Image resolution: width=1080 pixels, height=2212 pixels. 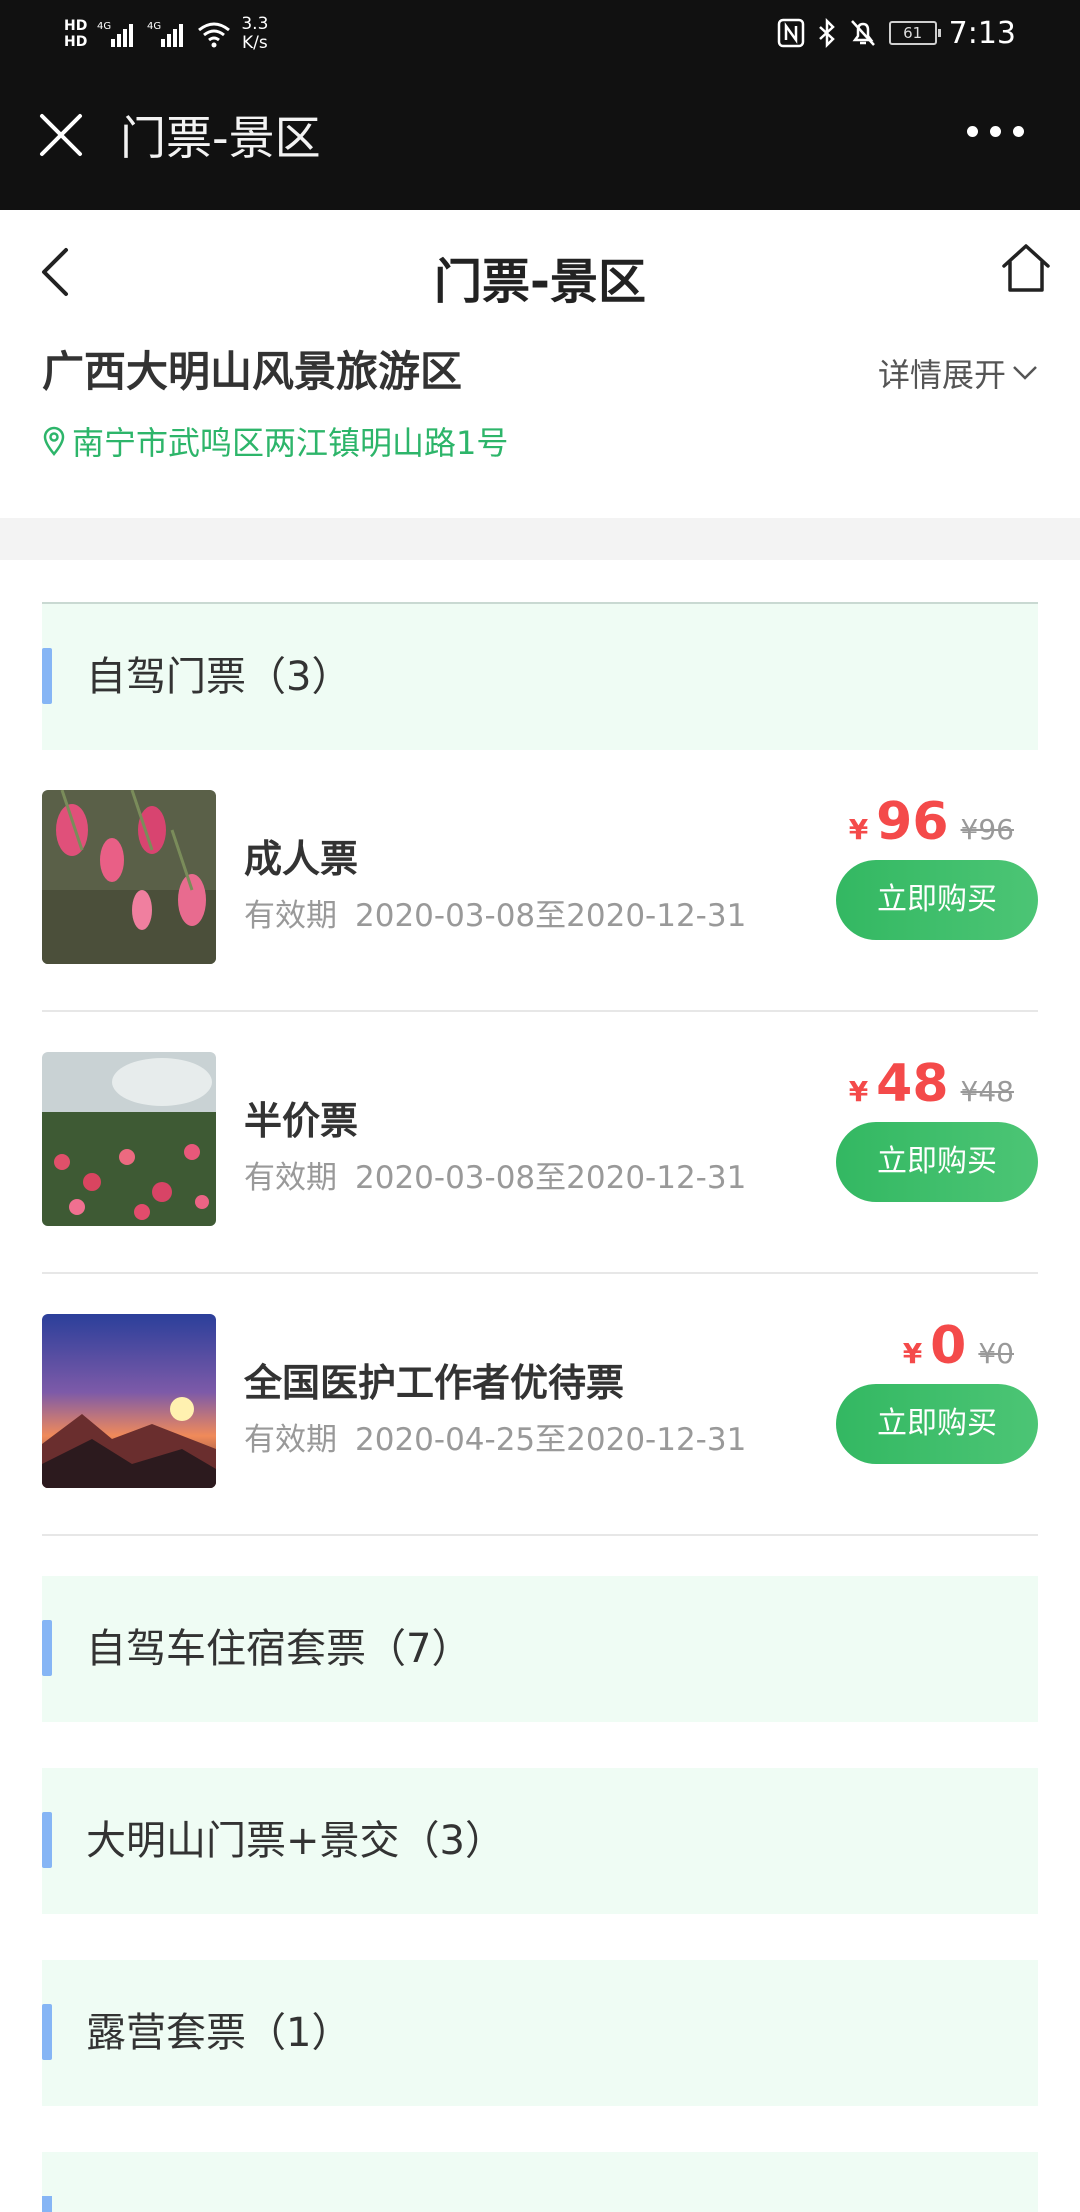 I want to click on address-text: 南宁市武鸣区两江镇明山路1号, so click(x=290, y=443).